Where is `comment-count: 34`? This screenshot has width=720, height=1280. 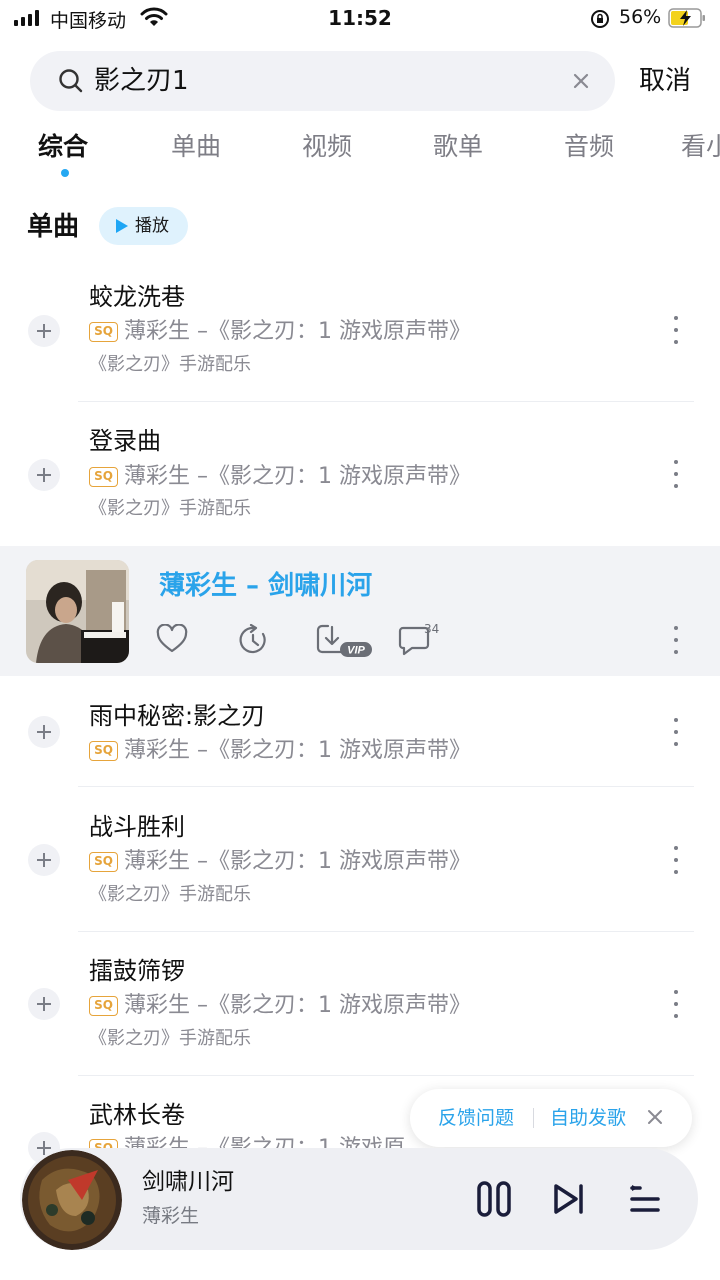
comment-count: 34 is located at coordinates (432, 629).